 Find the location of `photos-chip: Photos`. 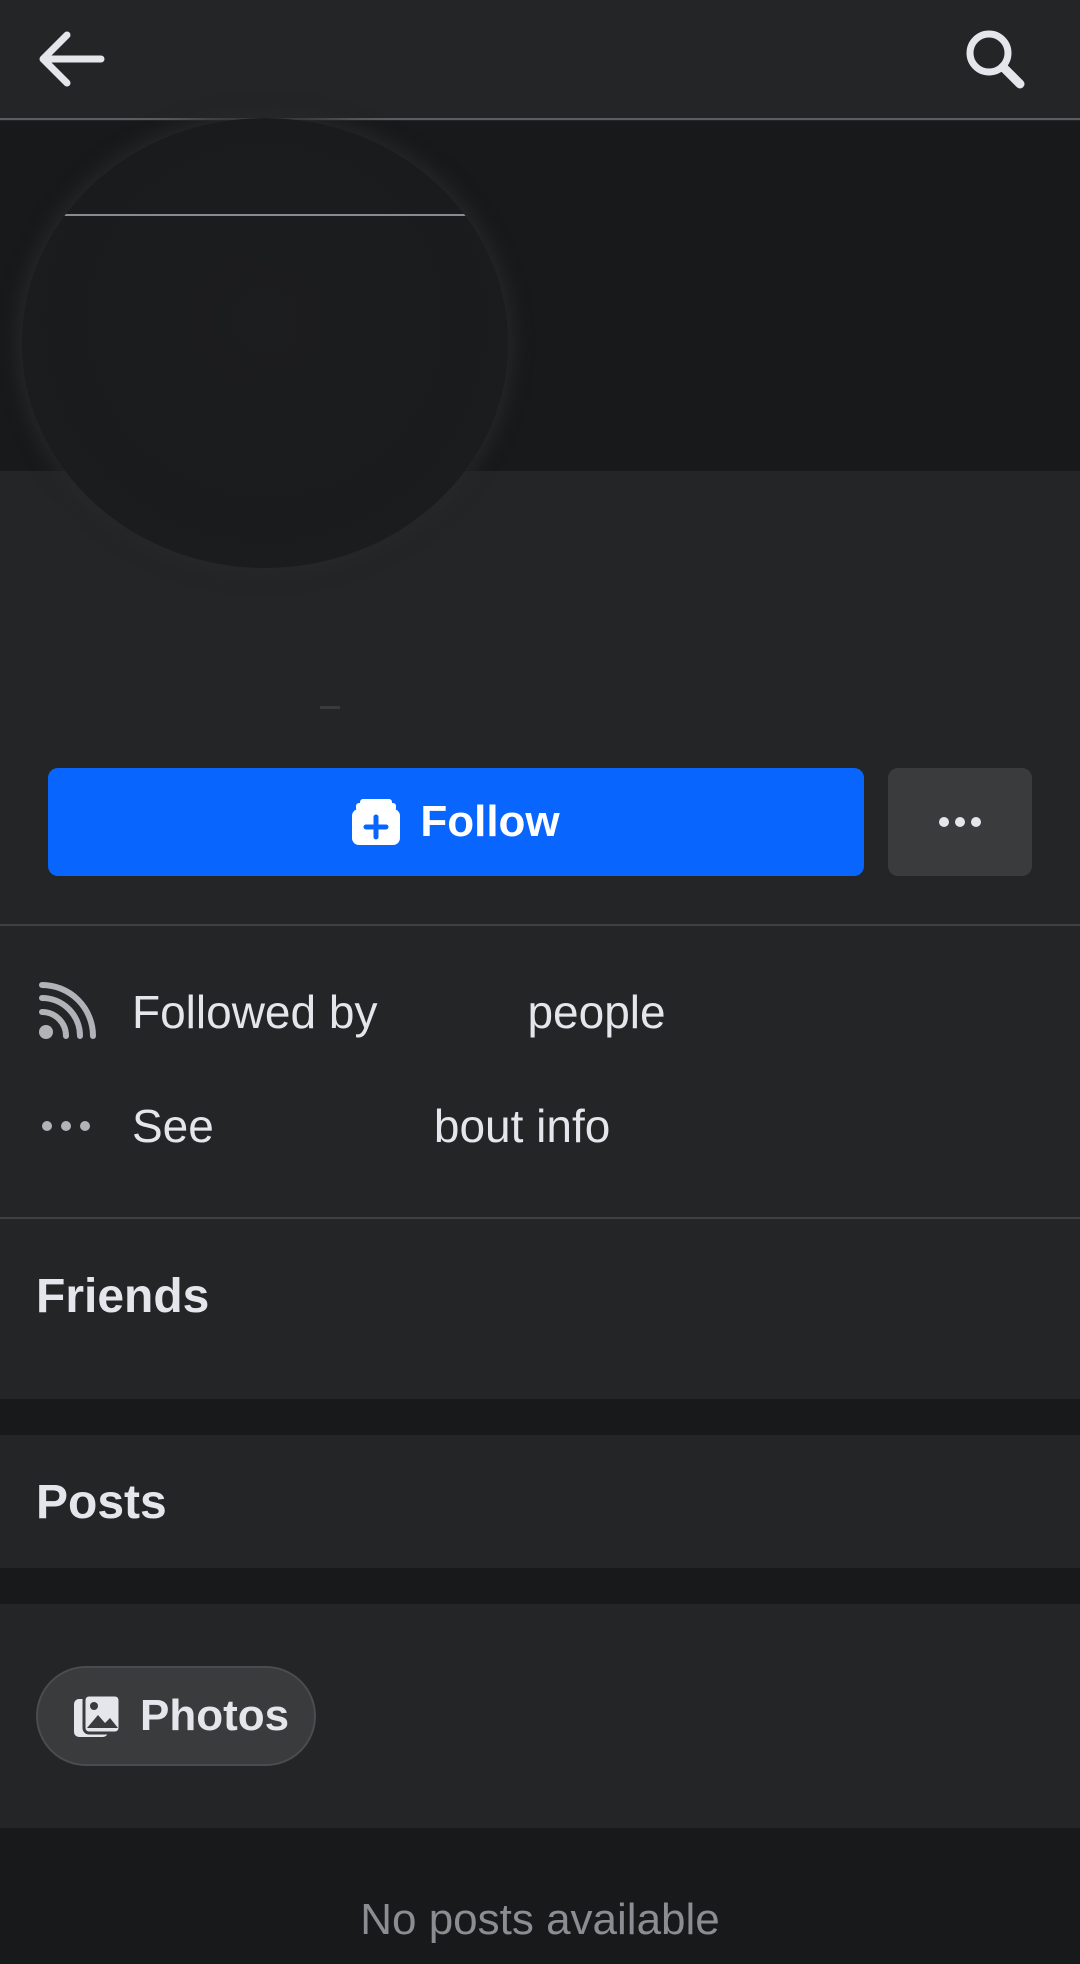

photos-chip: Photos is located at coordinates (176, 1716).